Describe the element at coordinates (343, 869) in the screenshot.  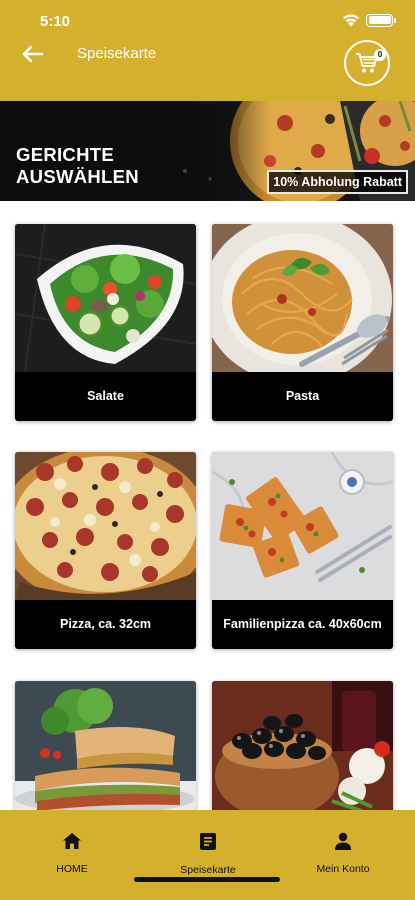
I see `nav-label: Mein Konto` at that location.